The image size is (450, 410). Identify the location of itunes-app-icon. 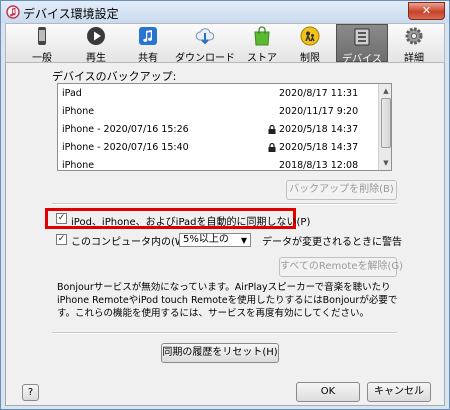
(13, 12).